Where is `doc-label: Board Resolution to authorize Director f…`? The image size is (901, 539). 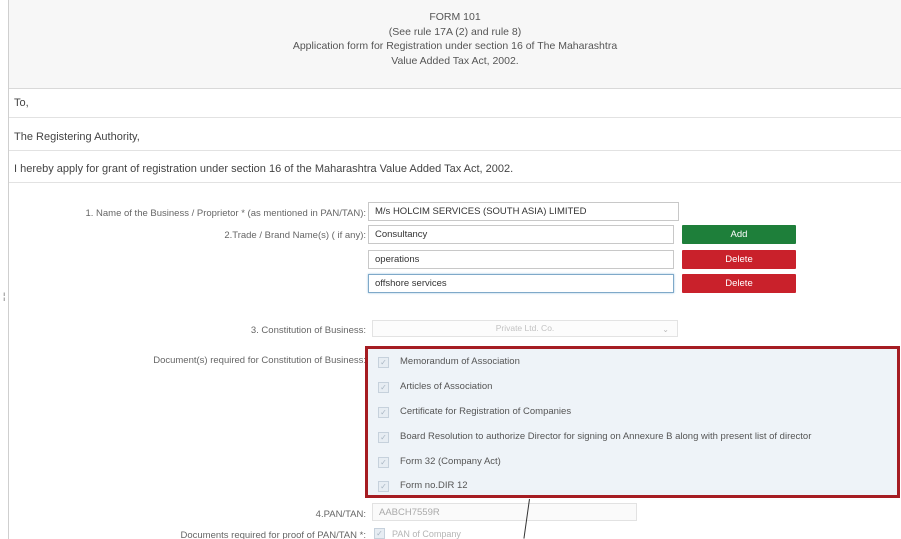 doc-label: Board Resolution to authorize Director f… is located at coordinates (606, 436).